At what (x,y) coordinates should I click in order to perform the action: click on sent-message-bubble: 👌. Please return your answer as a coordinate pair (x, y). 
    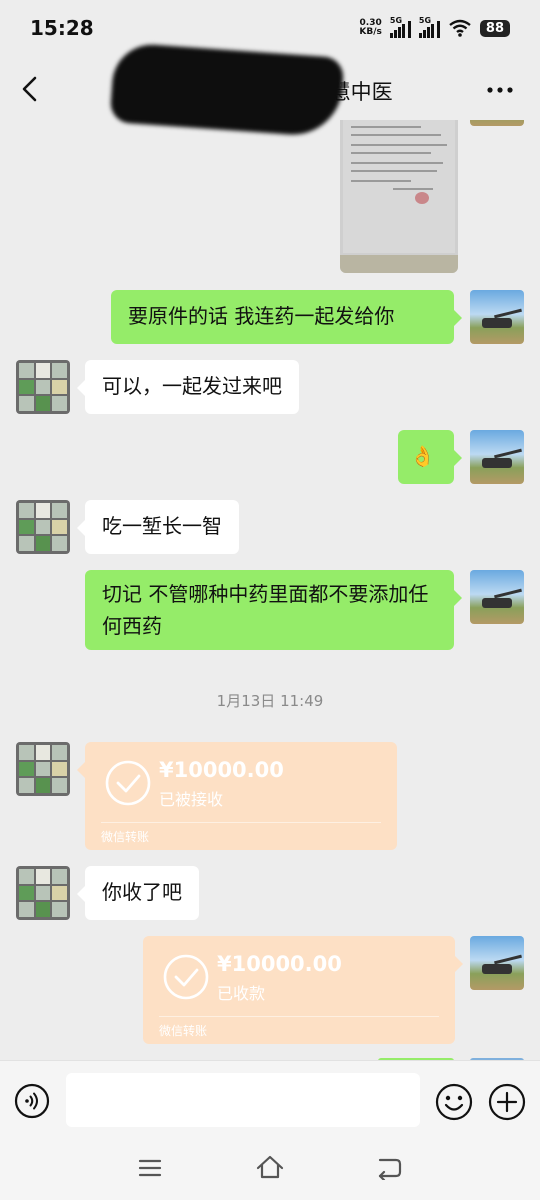
    Looking at the image, I should click on (430, 457).